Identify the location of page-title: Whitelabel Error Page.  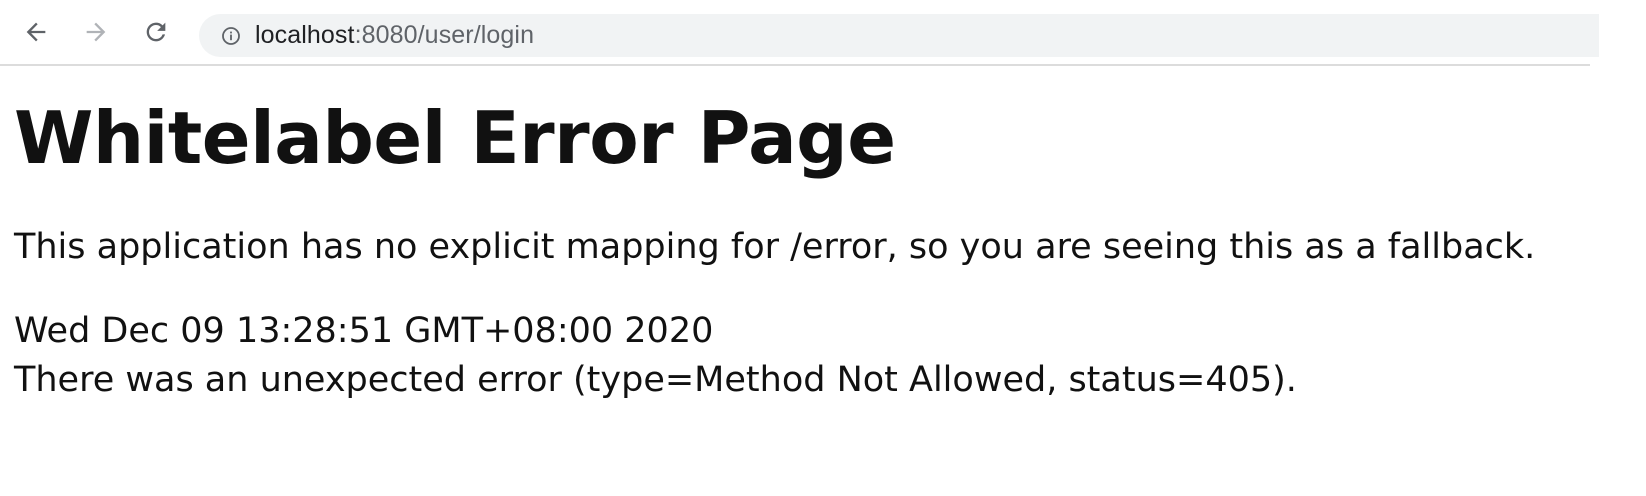
(455, 138).